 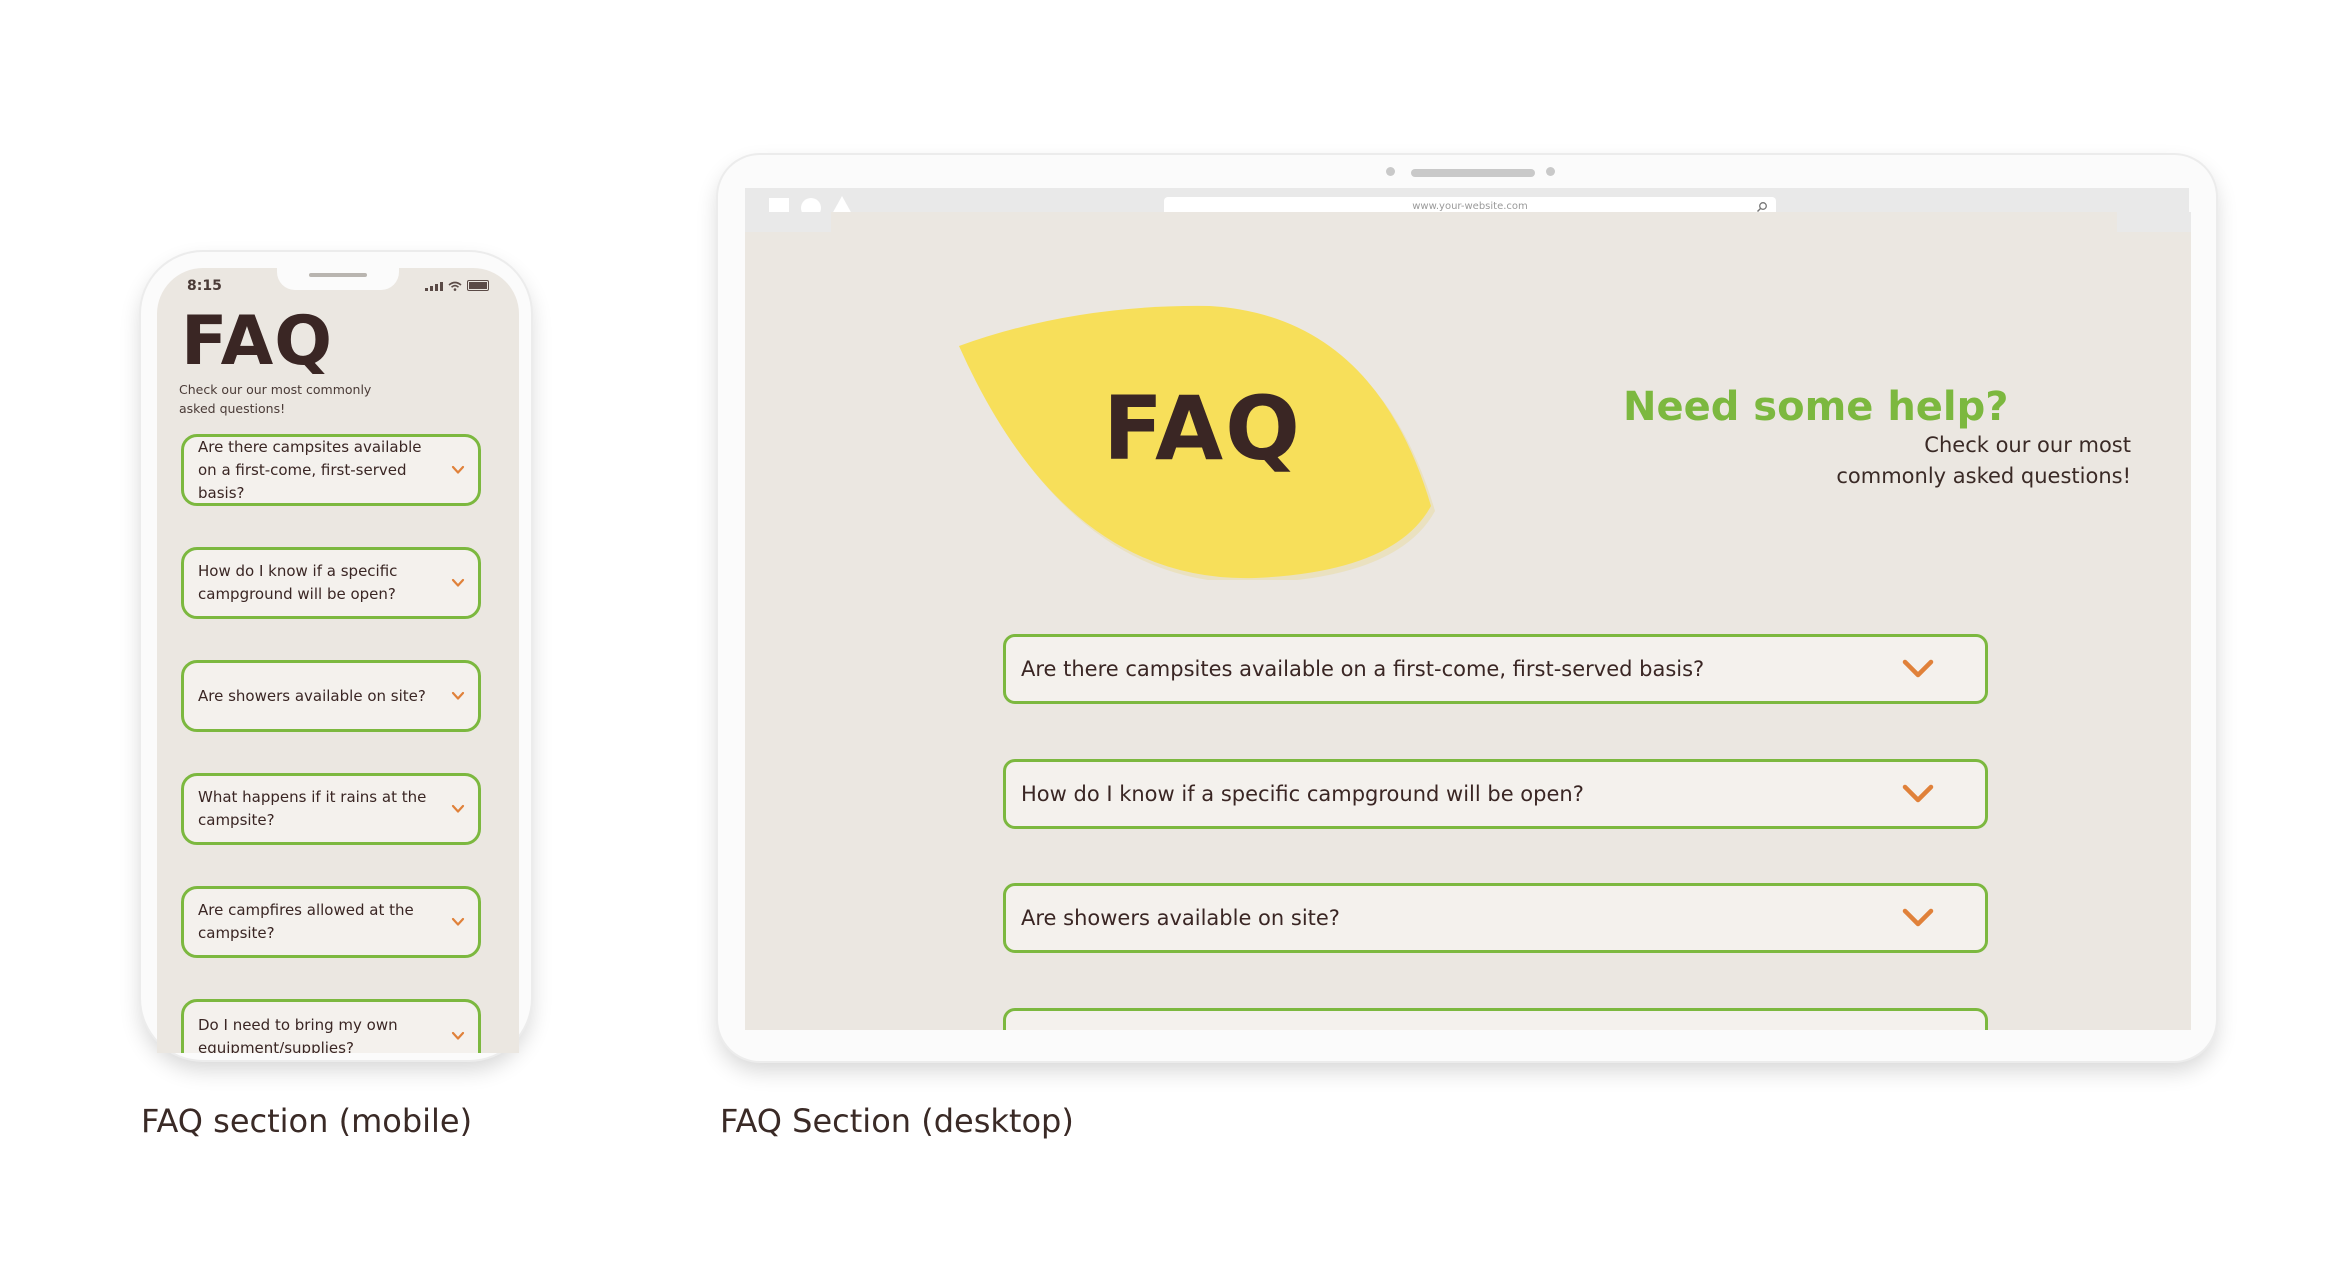 What do you see at coordinates (306, 921) in the screenshot?
I see `faq-question: Are campfires allowed at the campsite?` at bounding box center [306, 921].